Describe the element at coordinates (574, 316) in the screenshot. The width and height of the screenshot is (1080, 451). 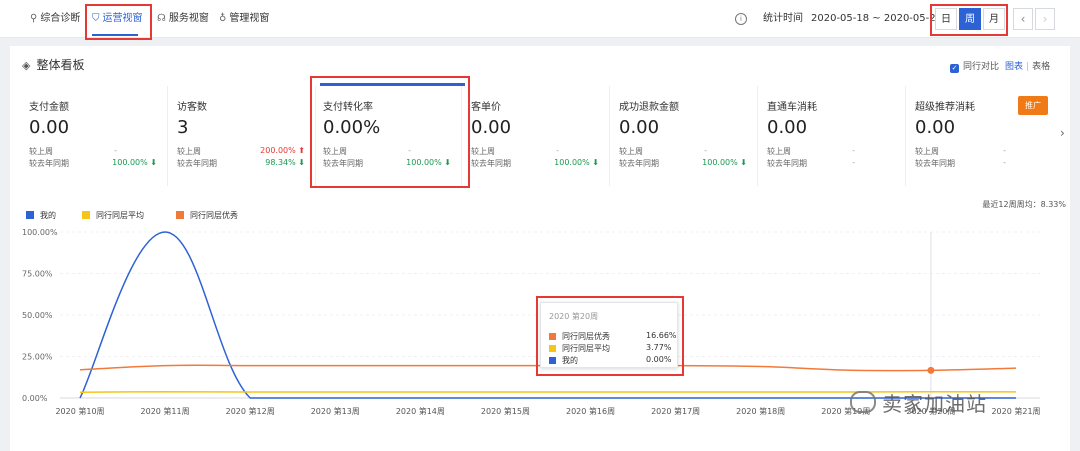
I see `tooltip-title: 2020 第20周` at that location.